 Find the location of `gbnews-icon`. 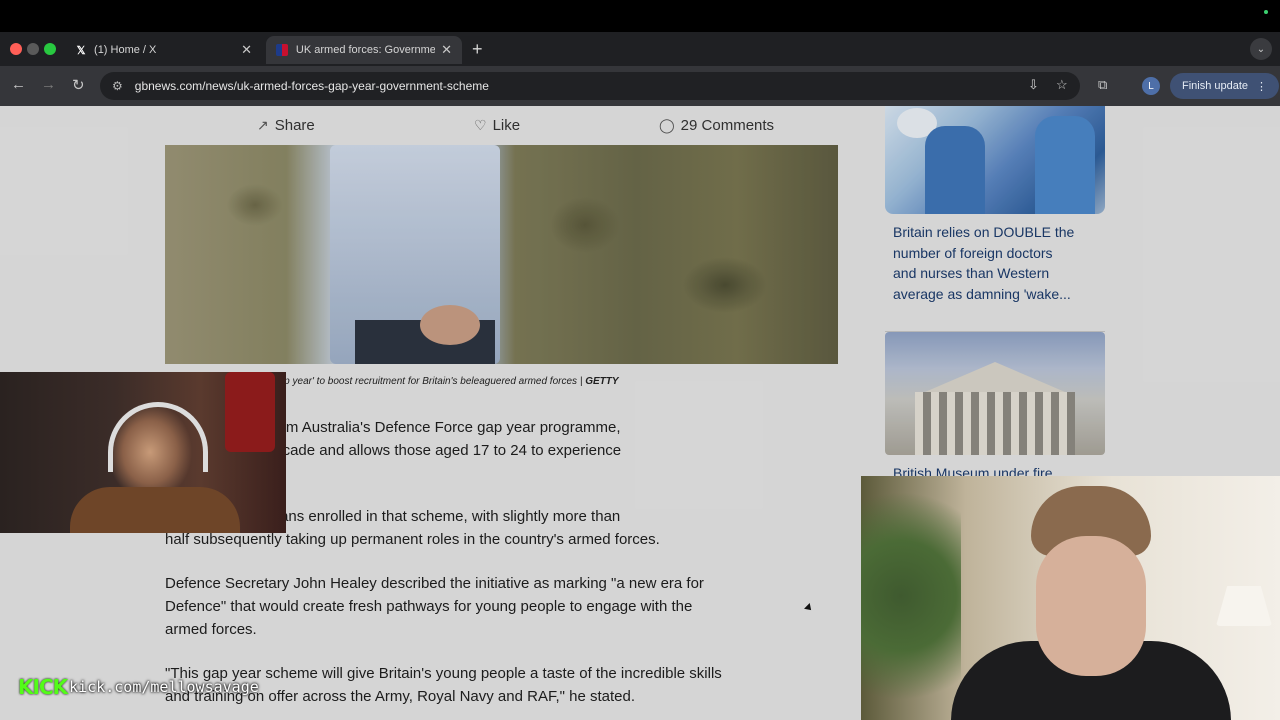

gbnews-icon is located at coordinates (282, 50).